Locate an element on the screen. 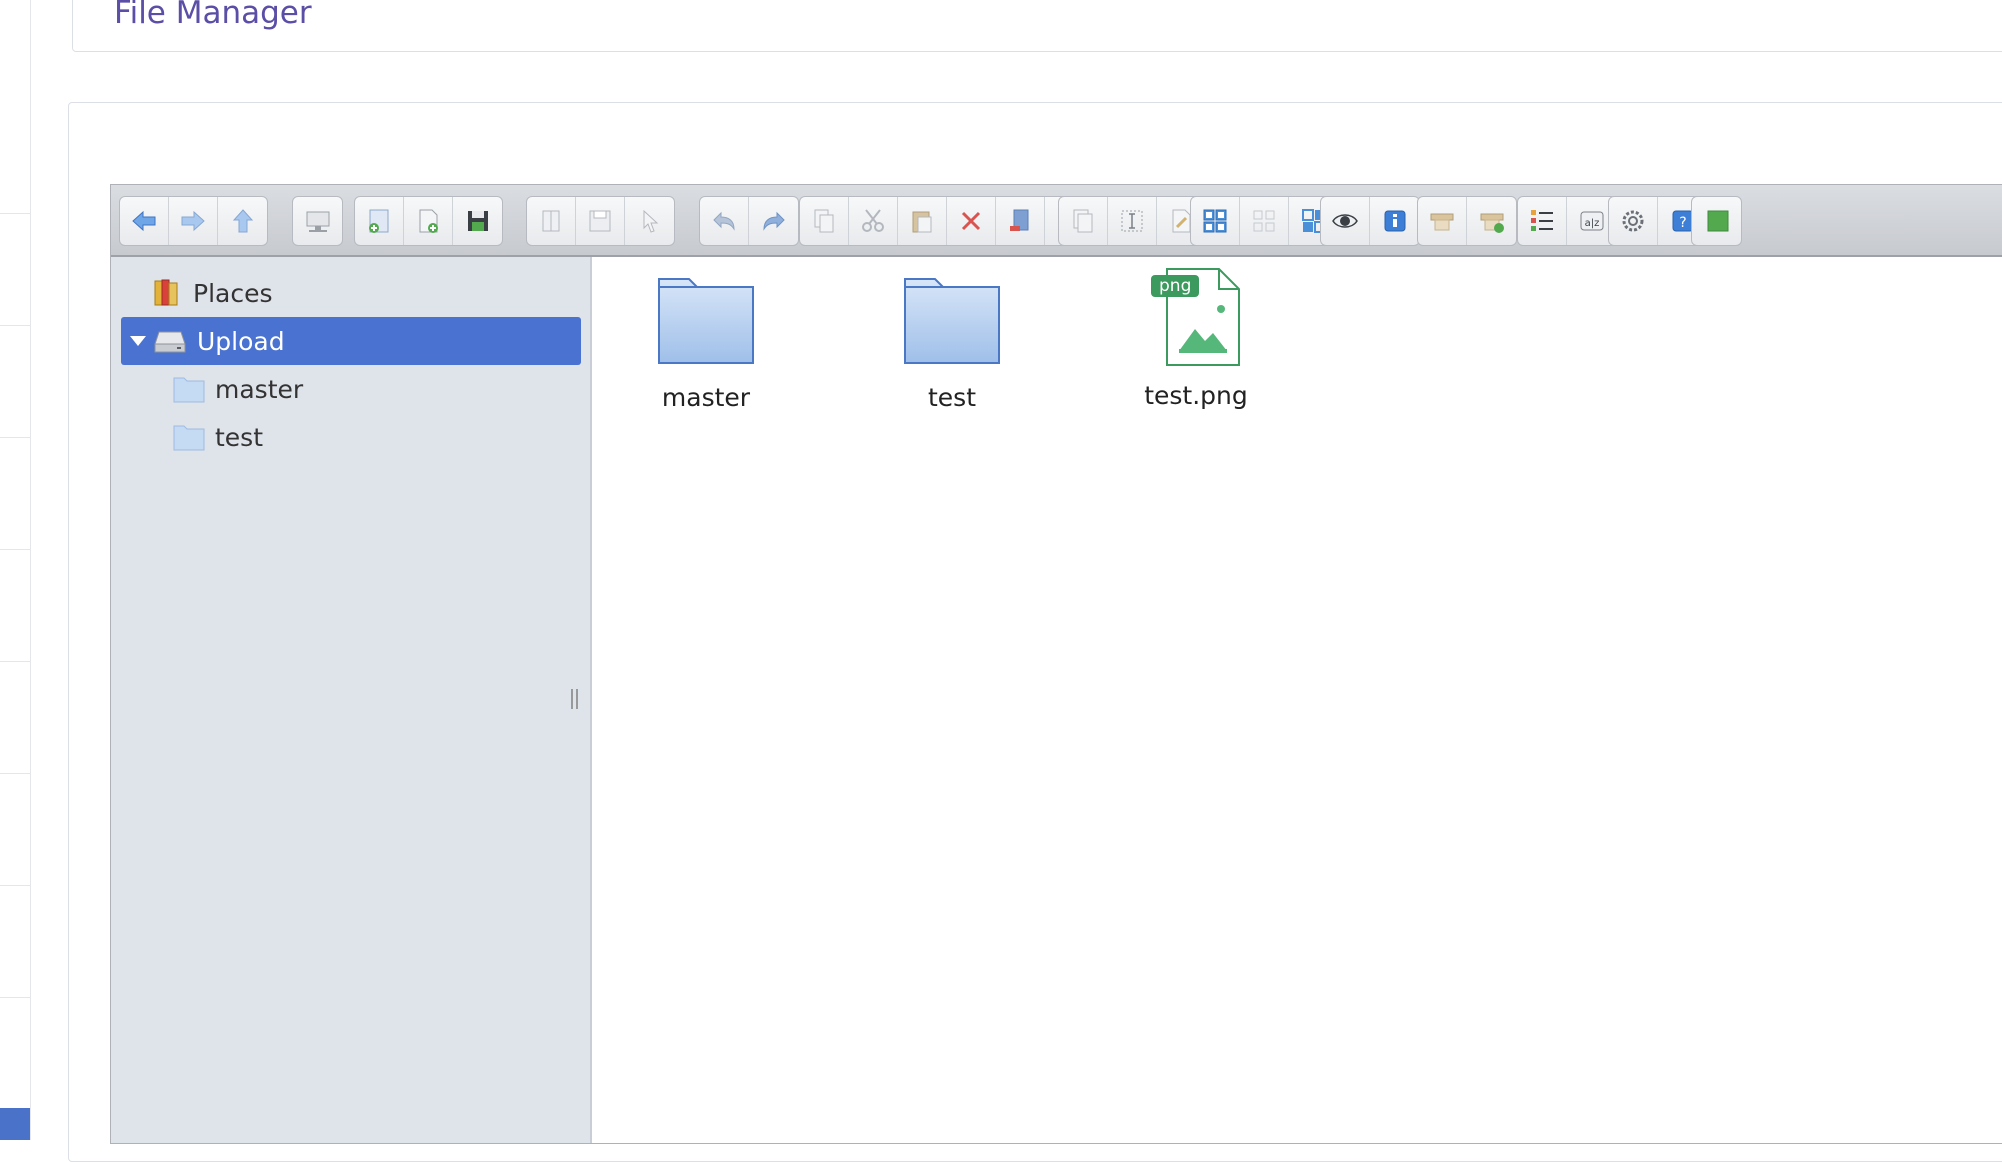 The height and width of the screenshot is (1162, 2002). file-item-test-png: png test.png is located at coordinates (1196, 337).